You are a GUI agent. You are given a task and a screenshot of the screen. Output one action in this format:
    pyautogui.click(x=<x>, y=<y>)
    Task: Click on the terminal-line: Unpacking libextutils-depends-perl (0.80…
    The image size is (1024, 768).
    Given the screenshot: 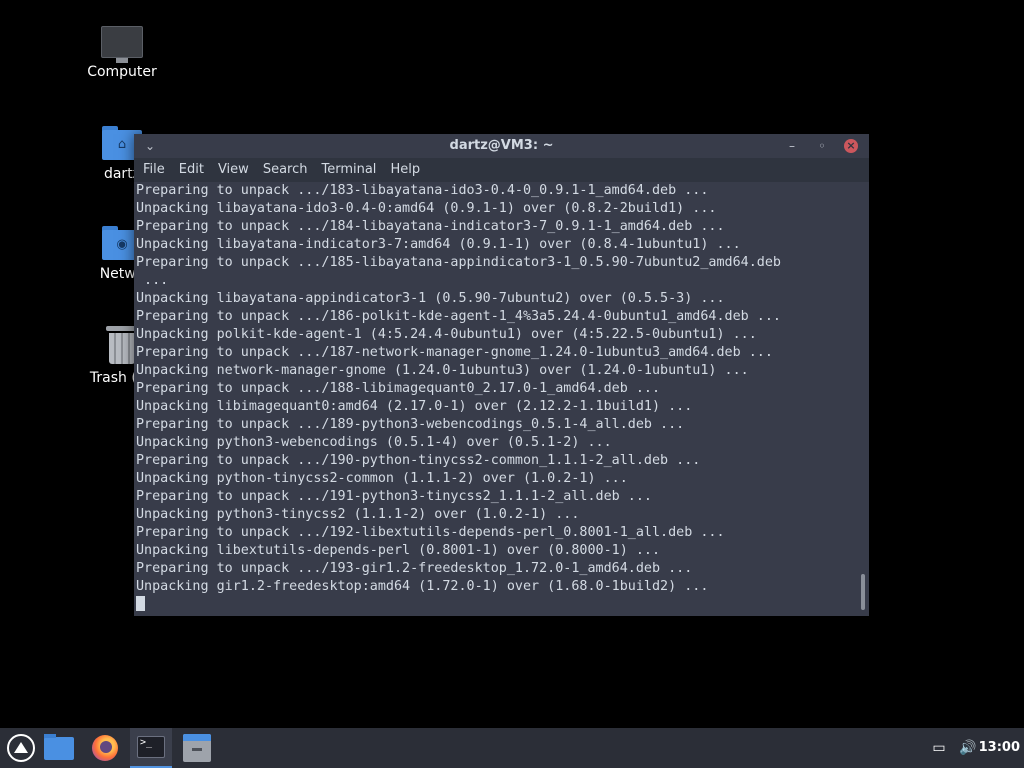 What is the action you would take?
    pyautogui.click(x=398, y=550)
    